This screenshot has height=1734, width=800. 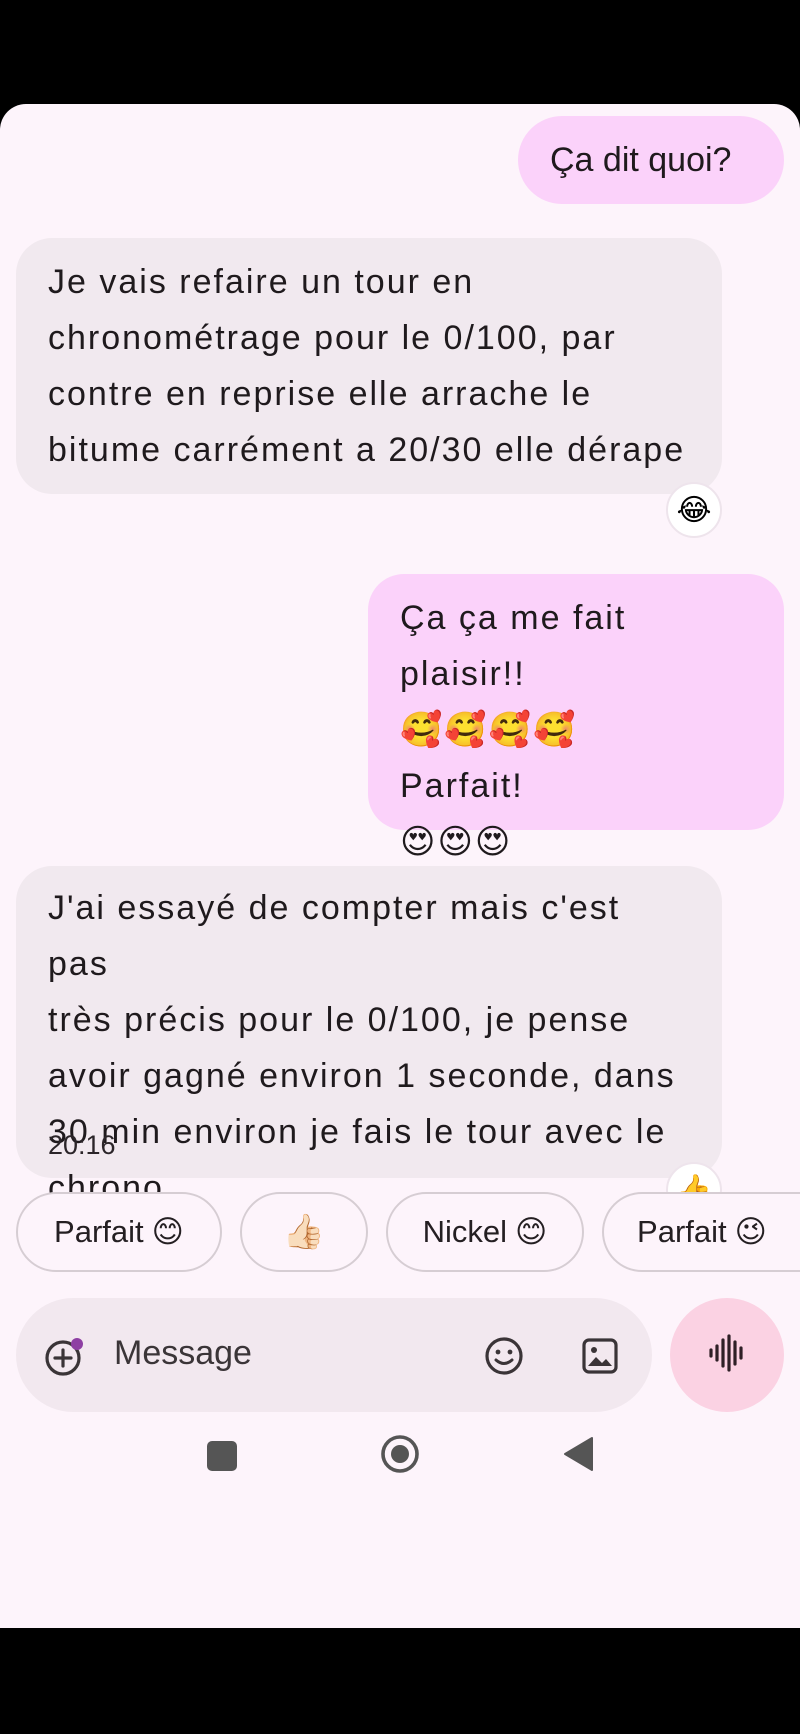 I want to click on laughing-emoji-icon: 😂, so click(x=694, y=510).